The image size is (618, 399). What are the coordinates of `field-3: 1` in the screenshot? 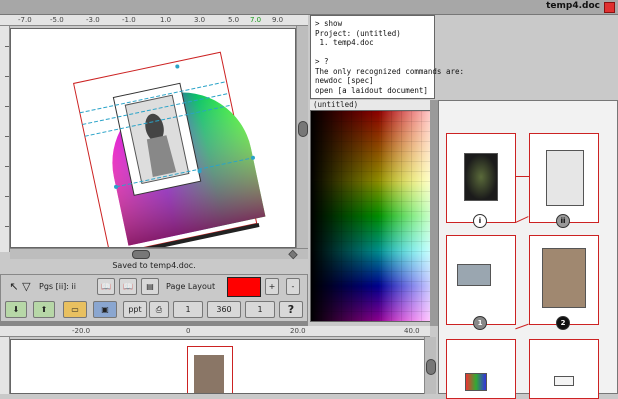 It's located at (260, 309).